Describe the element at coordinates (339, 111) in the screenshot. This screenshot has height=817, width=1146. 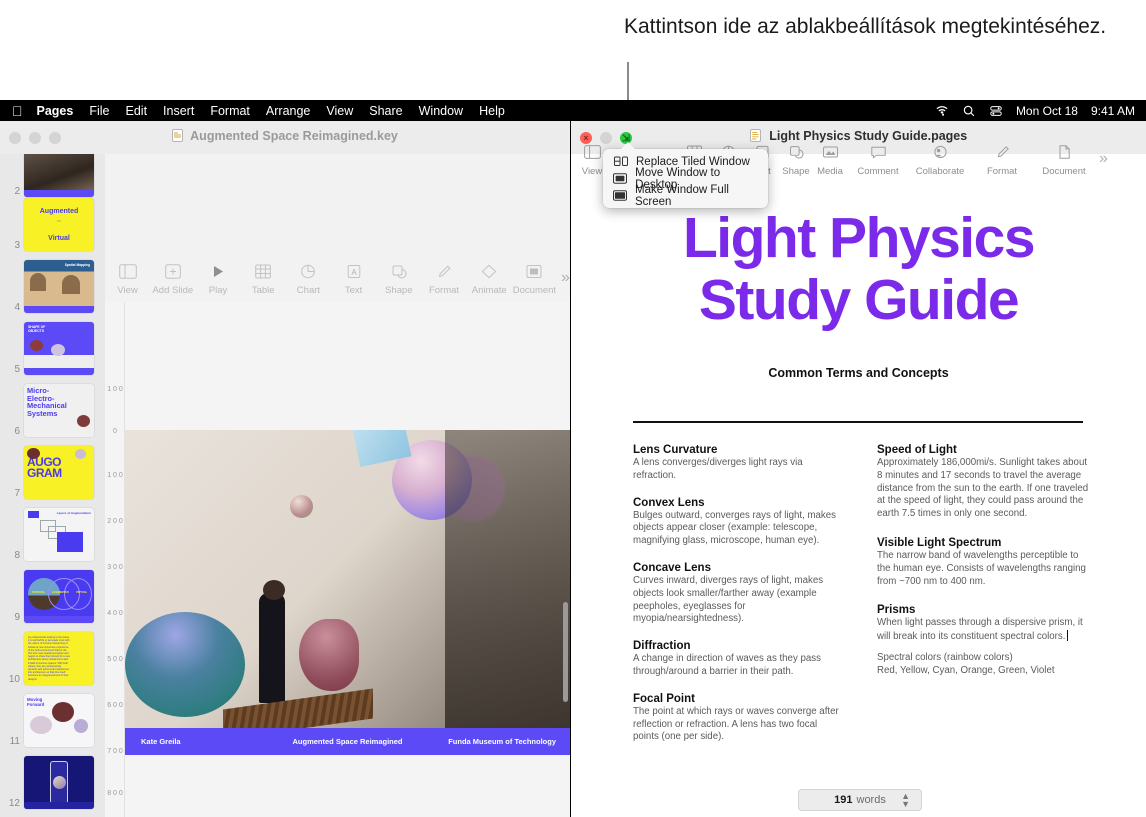
I see `menu-item-view: View` at that location.